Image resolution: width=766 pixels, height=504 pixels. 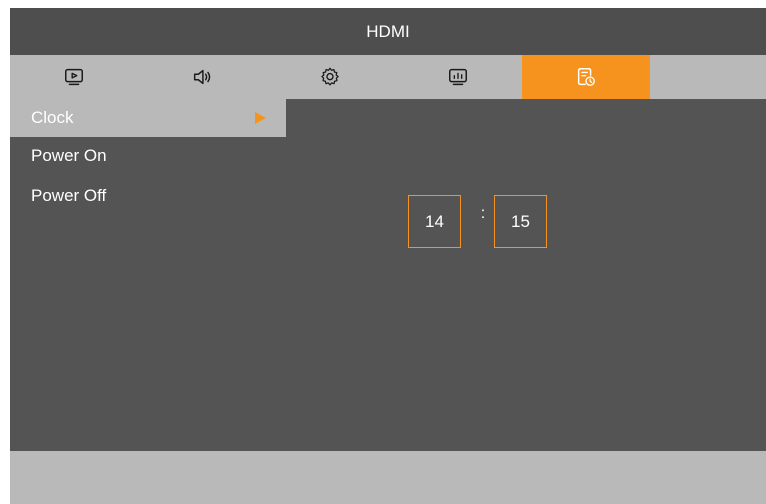 I want to click on menu-item-label: Power Off, so click(x=69, y=195).